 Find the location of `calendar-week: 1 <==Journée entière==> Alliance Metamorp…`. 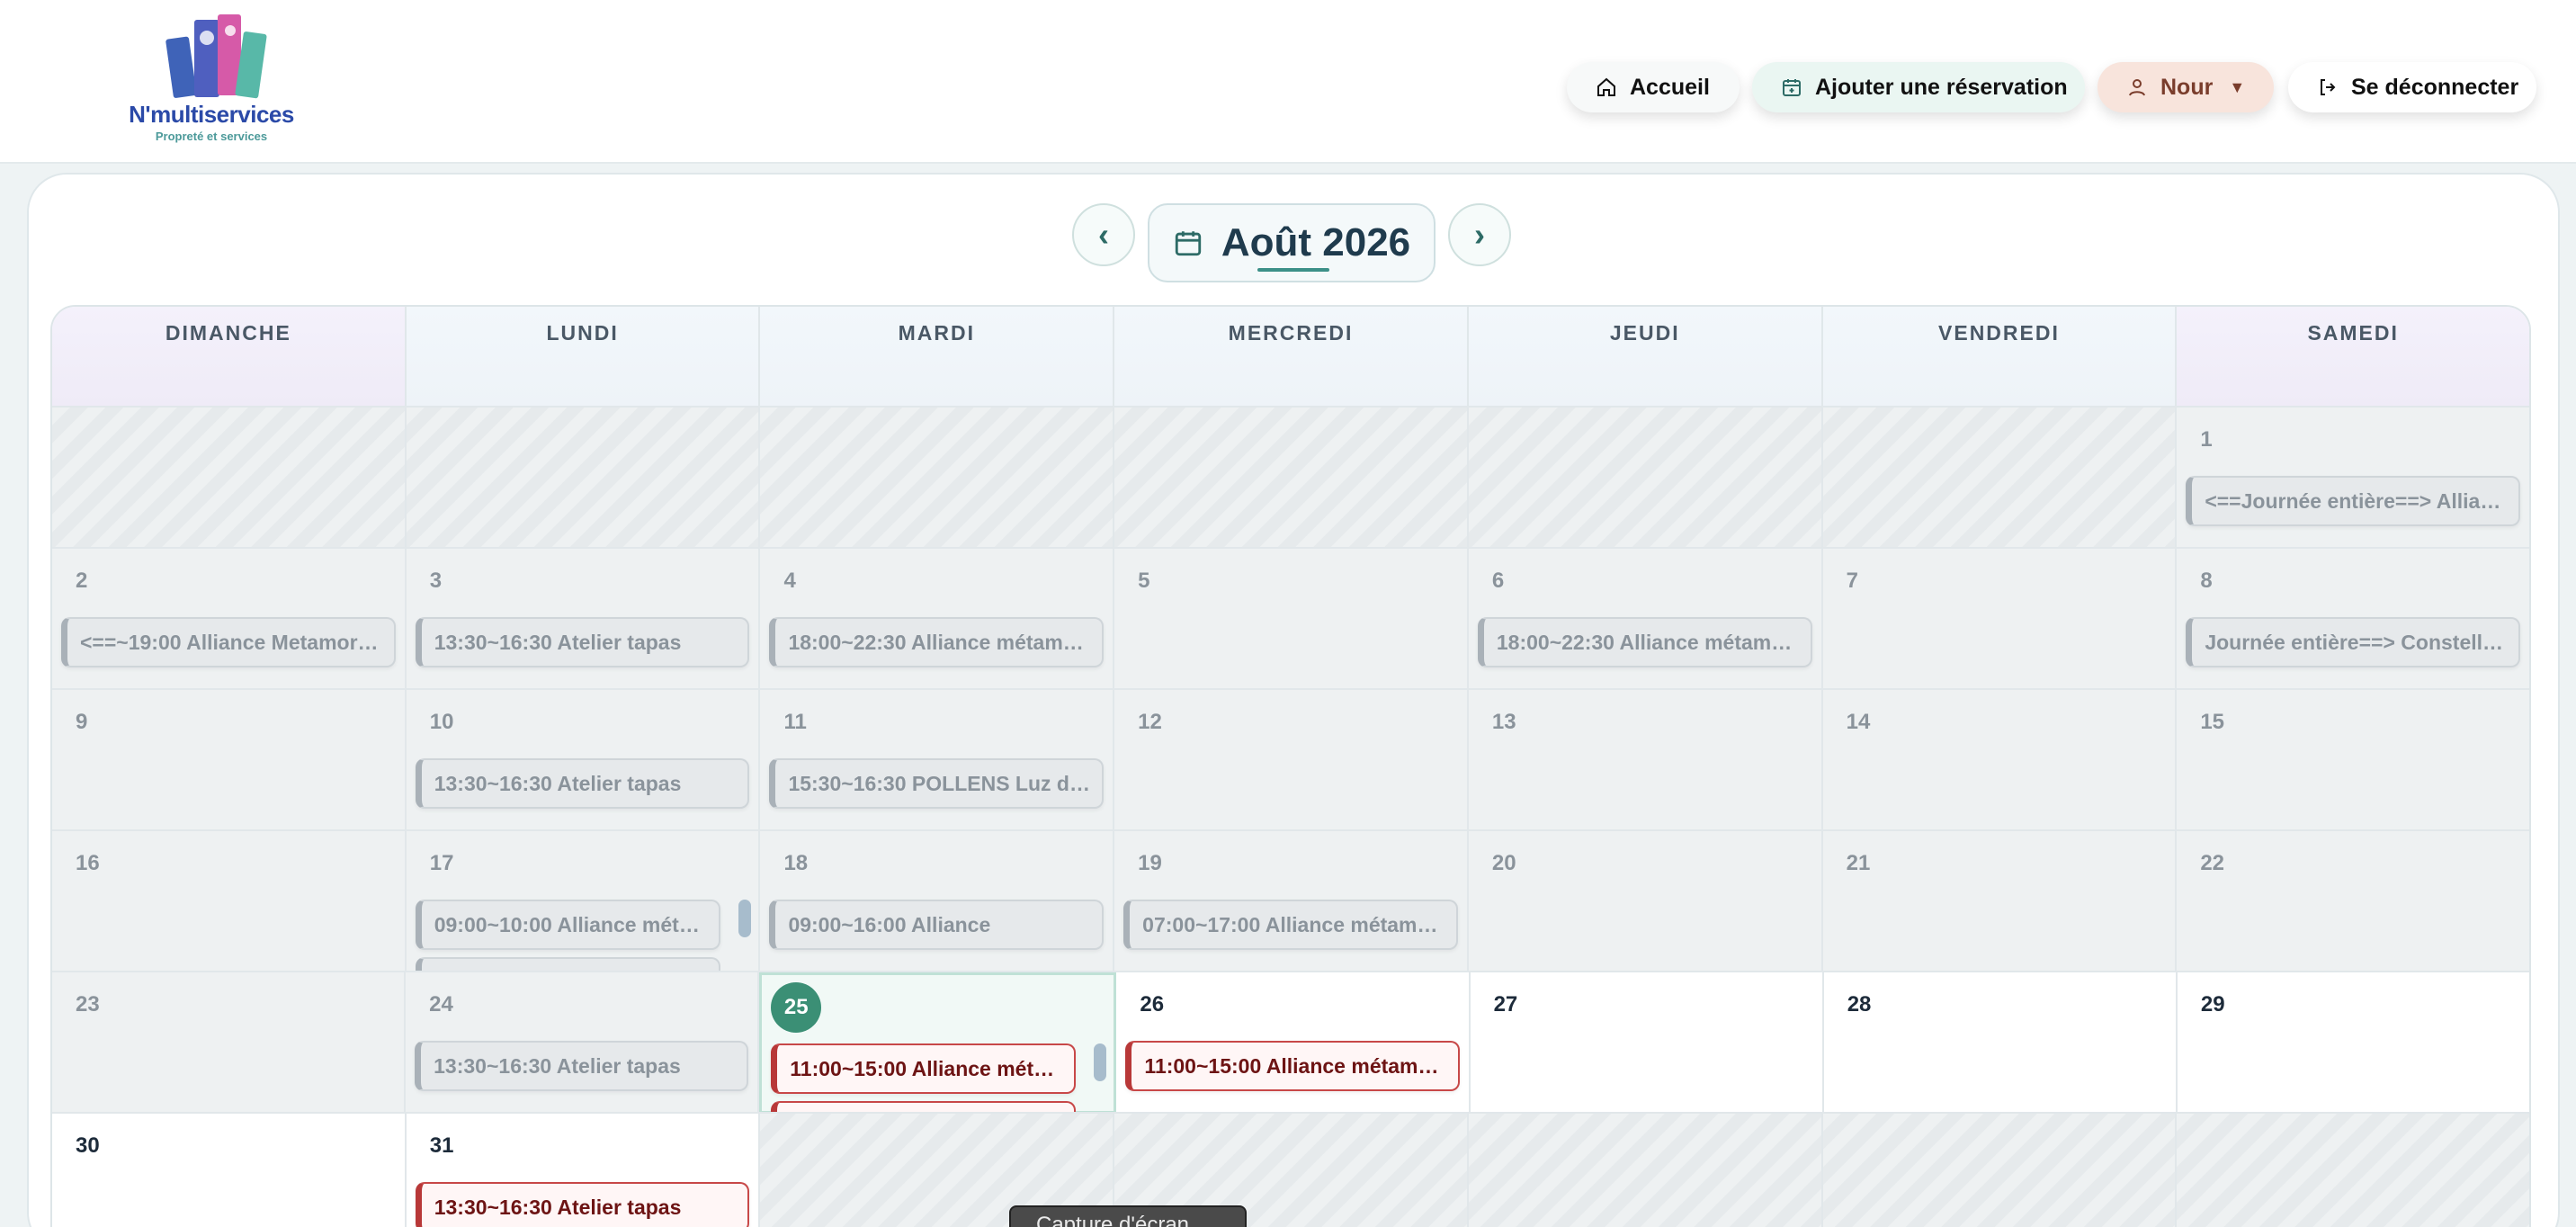

calendar-week: 1 <==Journée entière==> Alliance Metamorp… is located at coordinates (1290, 477).